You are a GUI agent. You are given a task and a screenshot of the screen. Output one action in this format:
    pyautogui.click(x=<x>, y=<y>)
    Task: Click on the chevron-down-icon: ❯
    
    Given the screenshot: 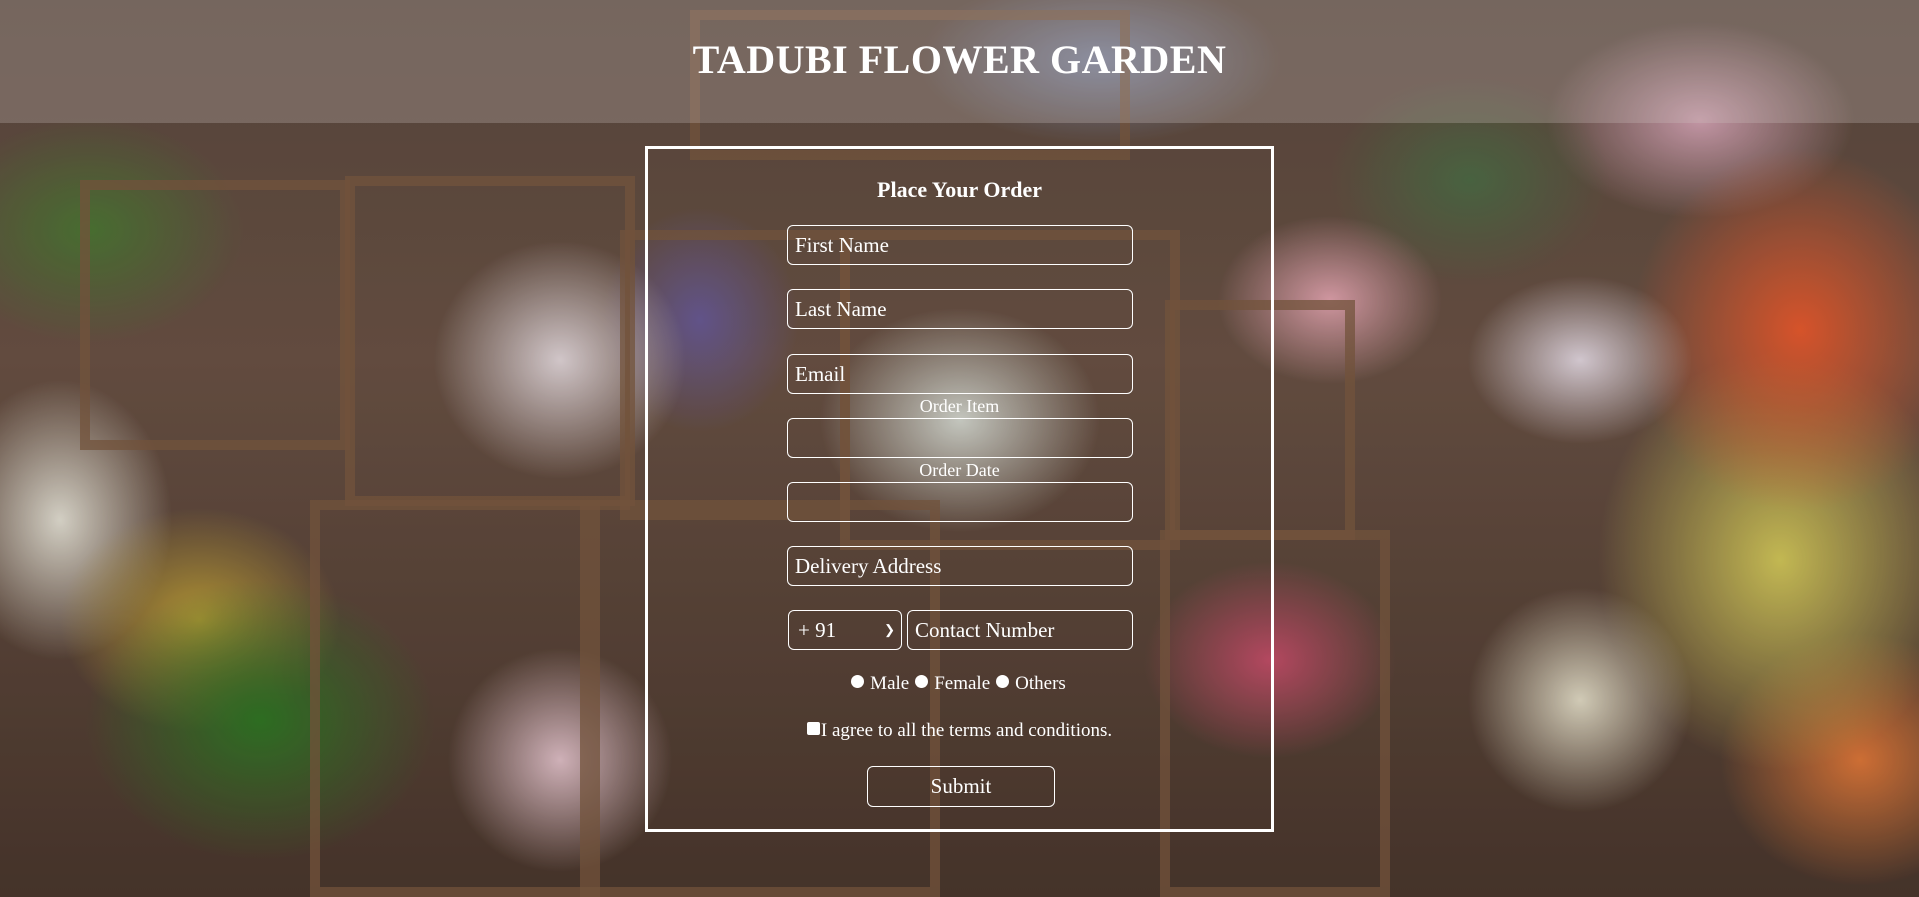 What is the action you would take?
    pyautogui.click(x=889, y=629)
    